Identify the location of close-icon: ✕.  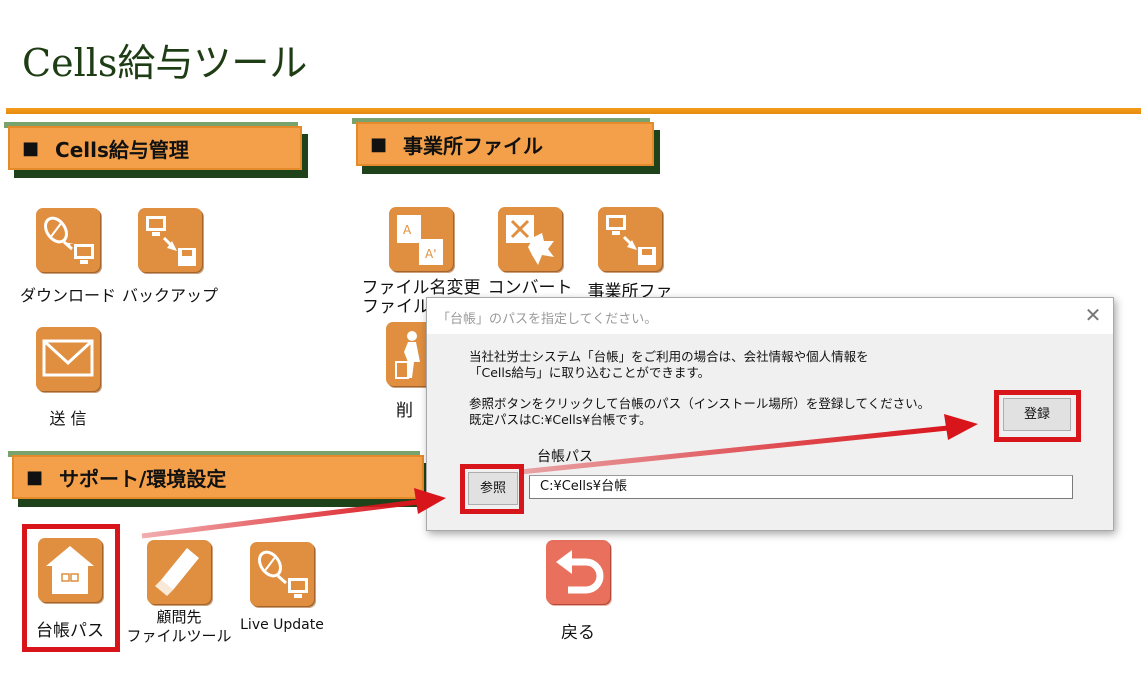
(1093, 315).